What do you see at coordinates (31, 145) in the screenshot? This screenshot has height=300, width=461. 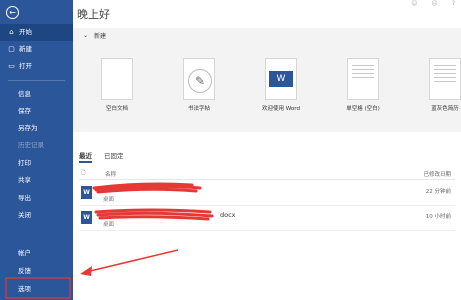 I see `nav-history: 历史记录` at bounding box center [31, 145].